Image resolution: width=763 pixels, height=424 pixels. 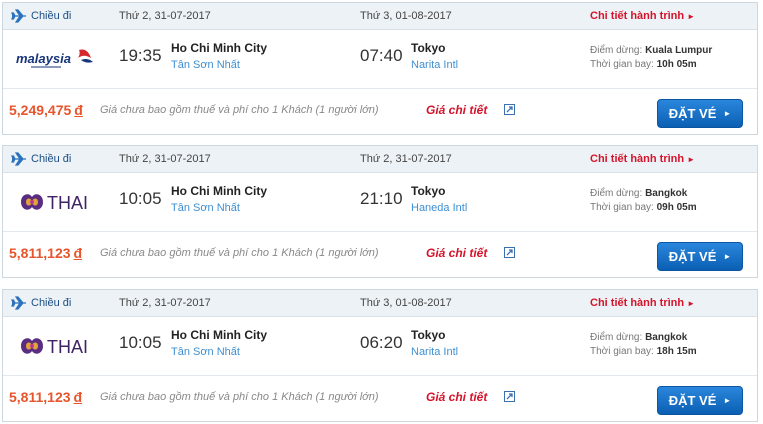 I want to click on duration-value: 18h 15m, so click(x=676, y=351).